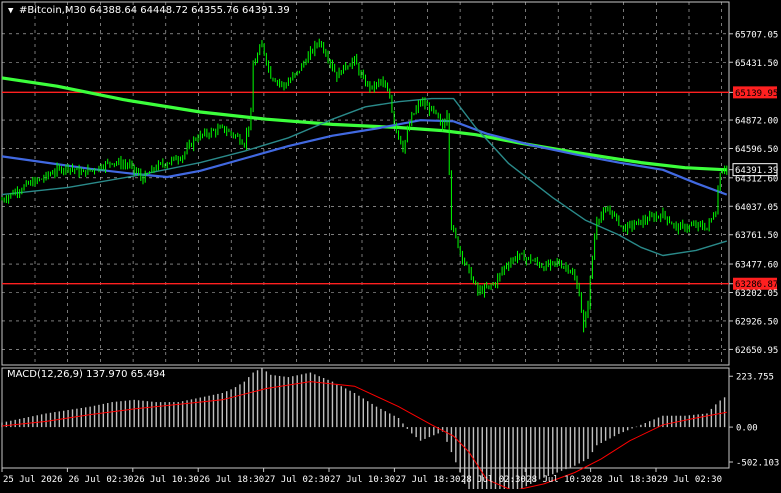 Image resolution: width=781 pixels, height=493 pixels. Describe the element at coordinates (756, 94) in the screenshot. I see `price-tick-label: 65139.95` at that location.